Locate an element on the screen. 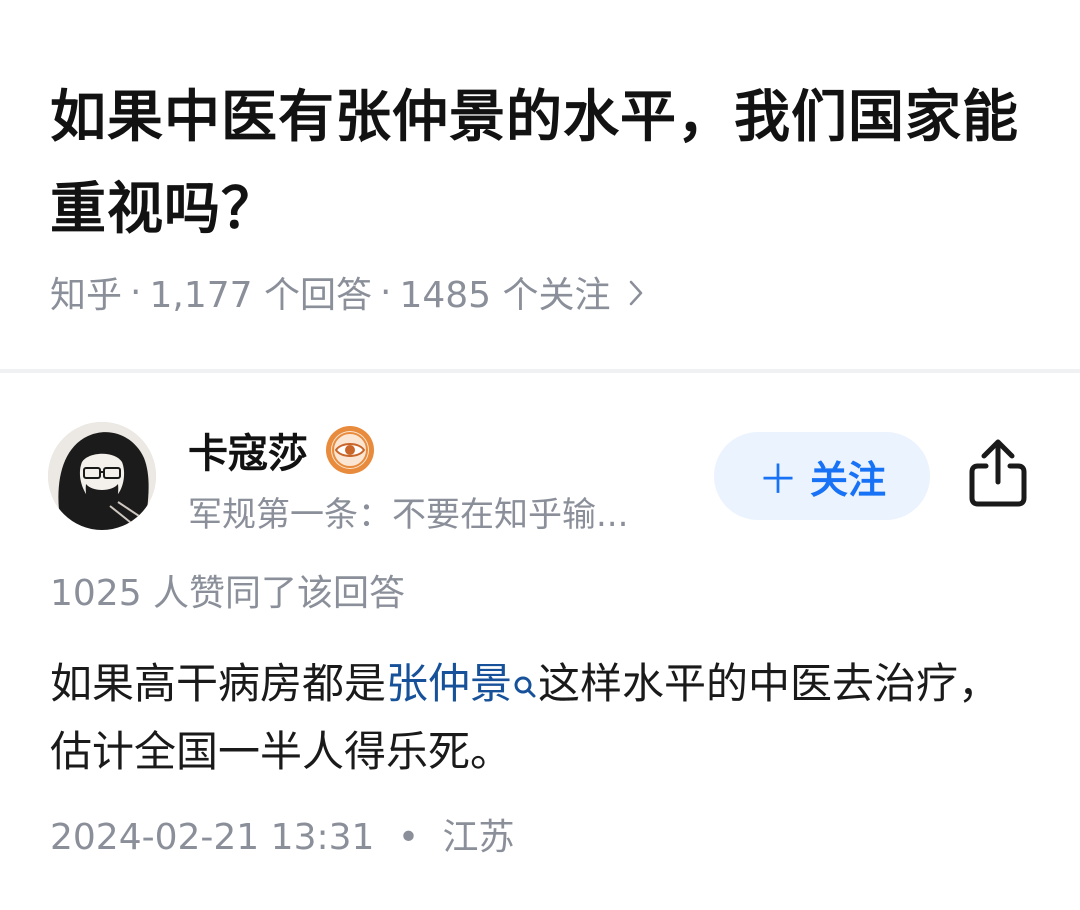 The height and width of the screenshot is (910, 1080). question-meta: 知乎 · 1,177 个回答 · 1485 个关注 is located at coordinates (348, 292).